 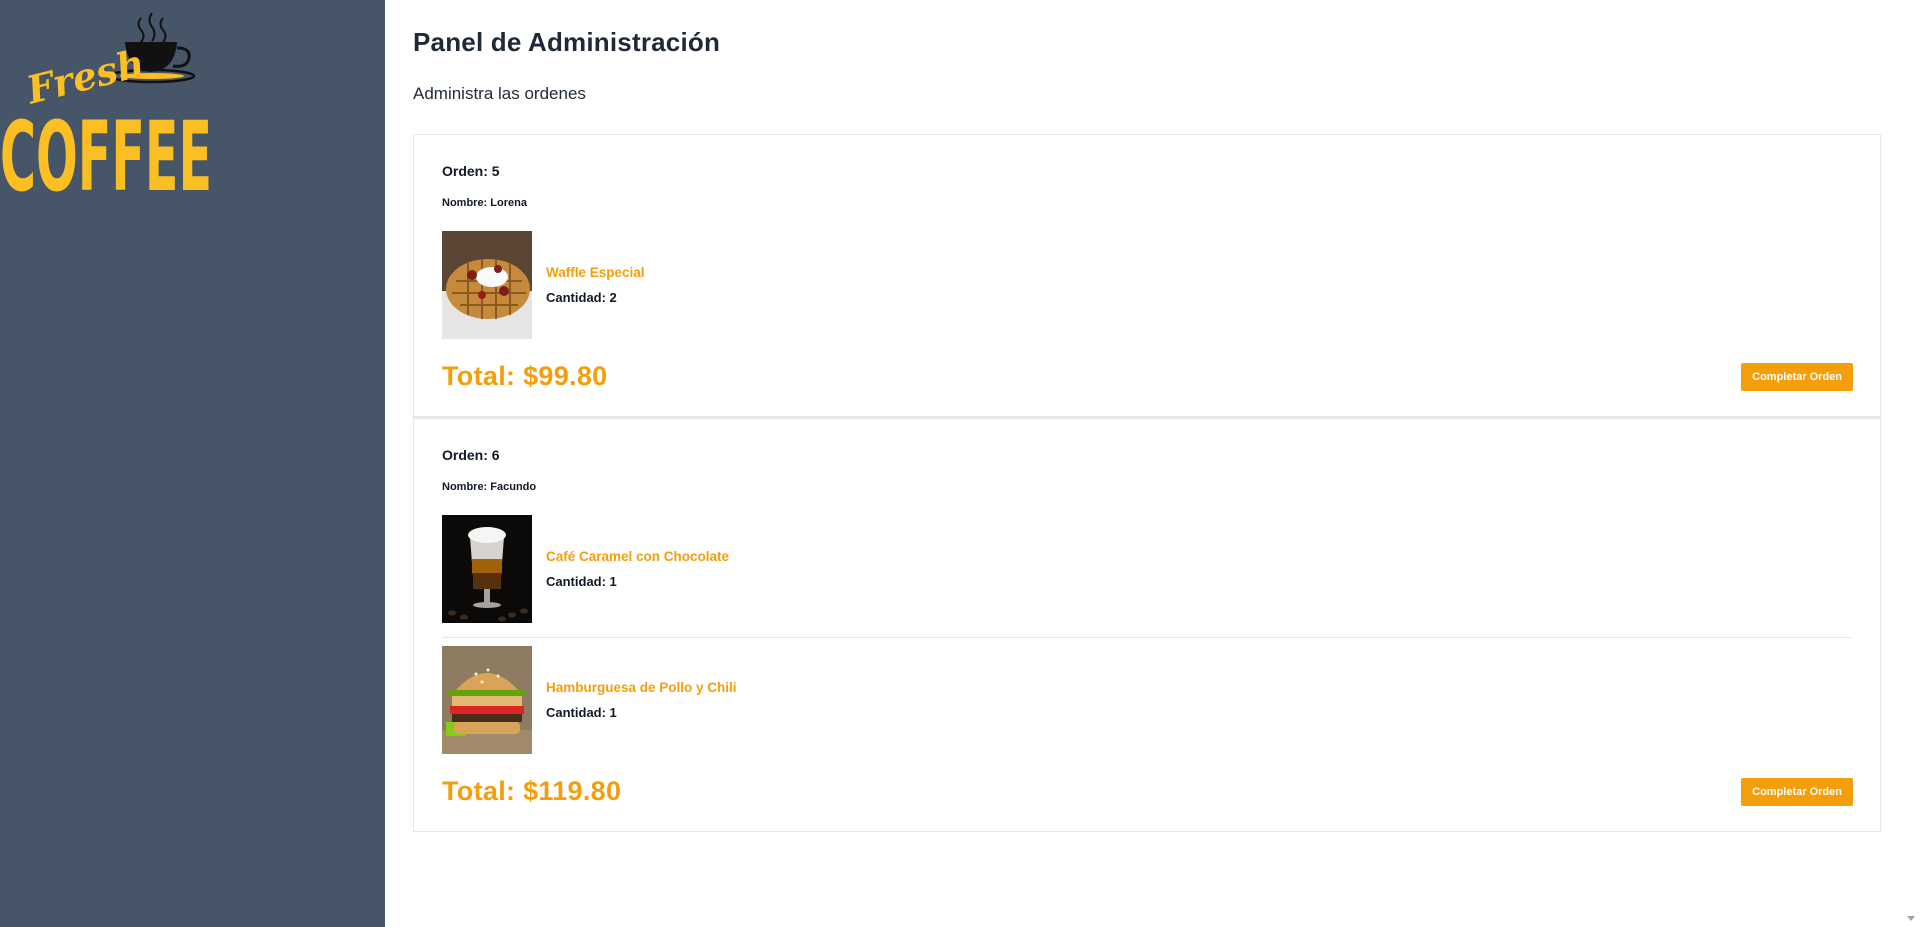 I want to click on latte-image, so click(x=487, y=569).